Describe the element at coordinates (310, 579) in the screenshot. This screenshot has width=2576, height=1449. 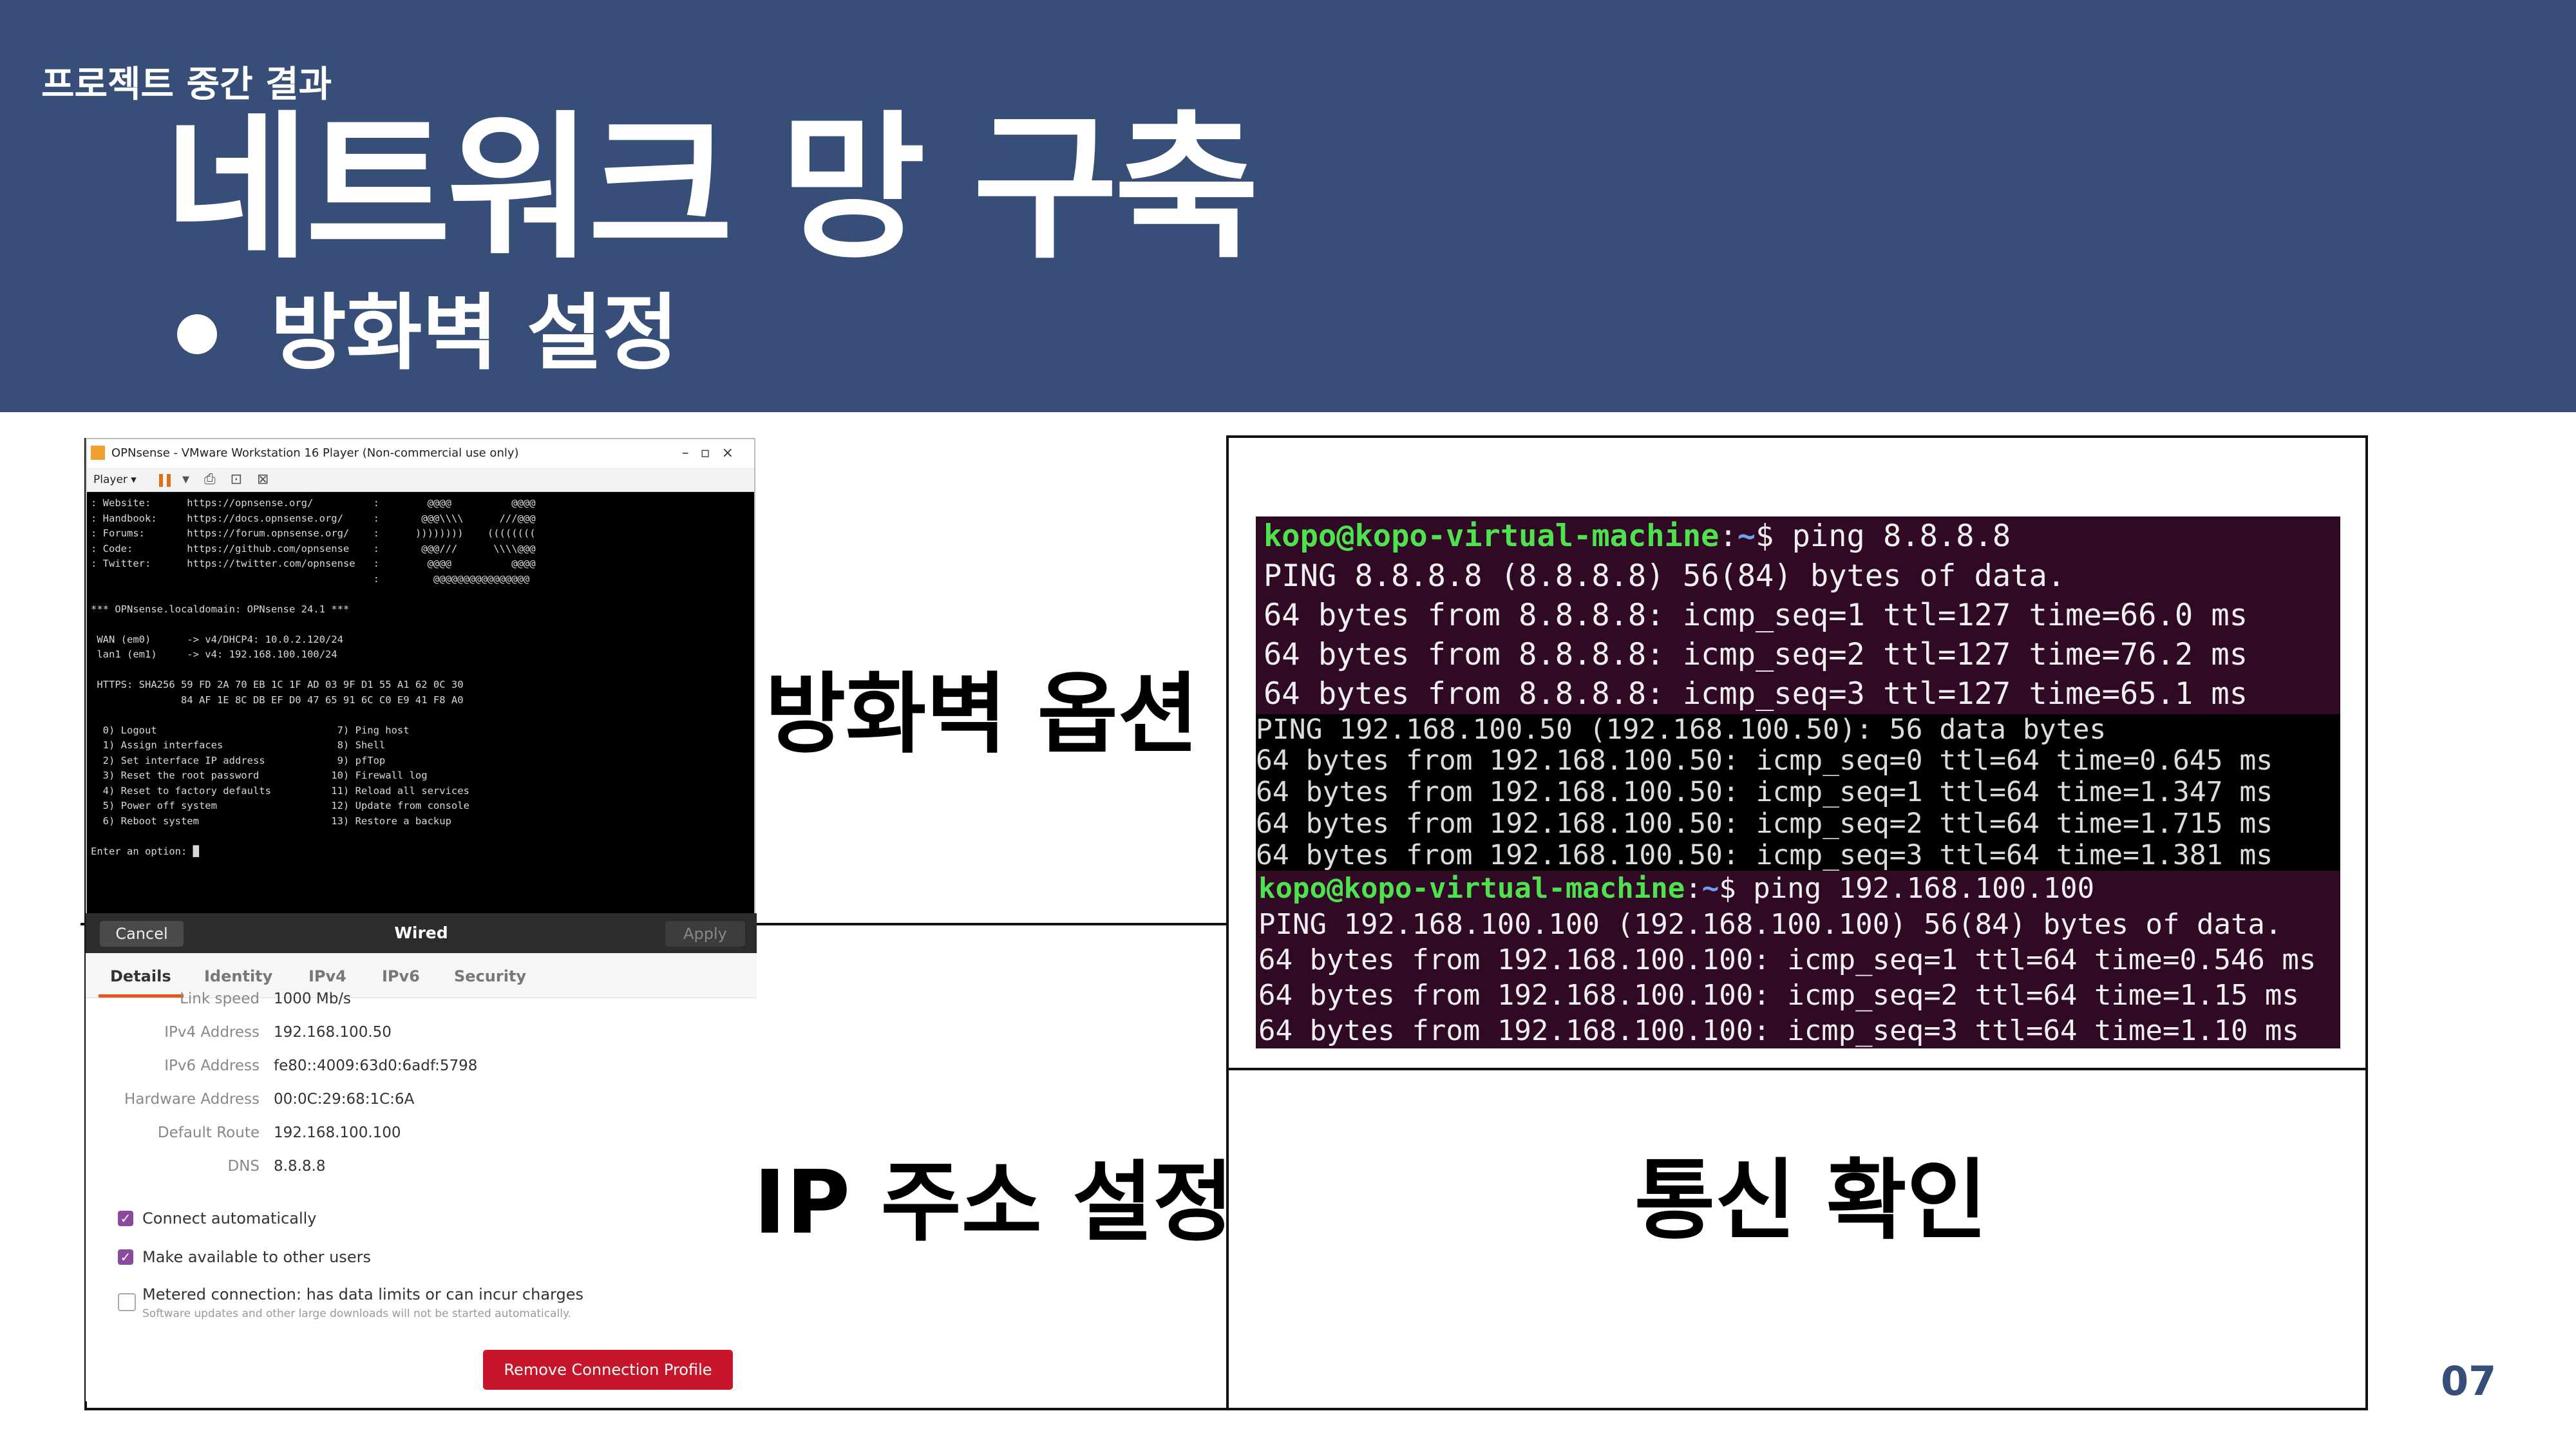
I see `console-line: : @@@@@@@@@@@@@@@@` at that location.